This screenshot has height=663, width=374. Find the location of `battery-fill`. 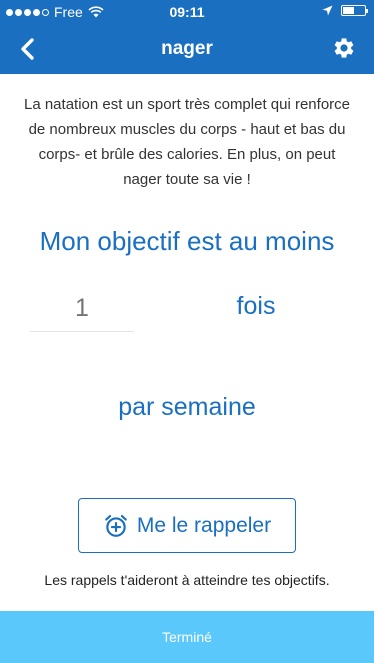

battery-fill is located at coordinates (348, 10).